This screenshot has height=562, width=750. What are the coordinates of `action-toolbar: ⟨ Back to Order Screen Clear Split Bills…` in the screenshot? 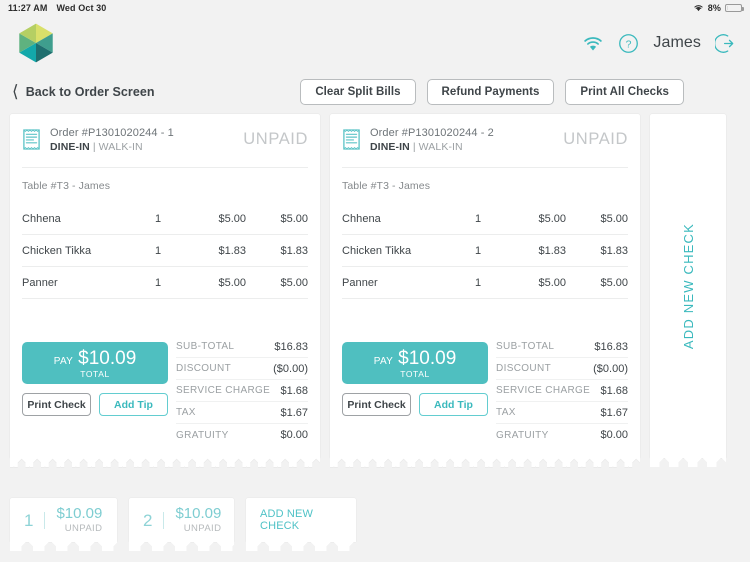 It's located at (375, 92).